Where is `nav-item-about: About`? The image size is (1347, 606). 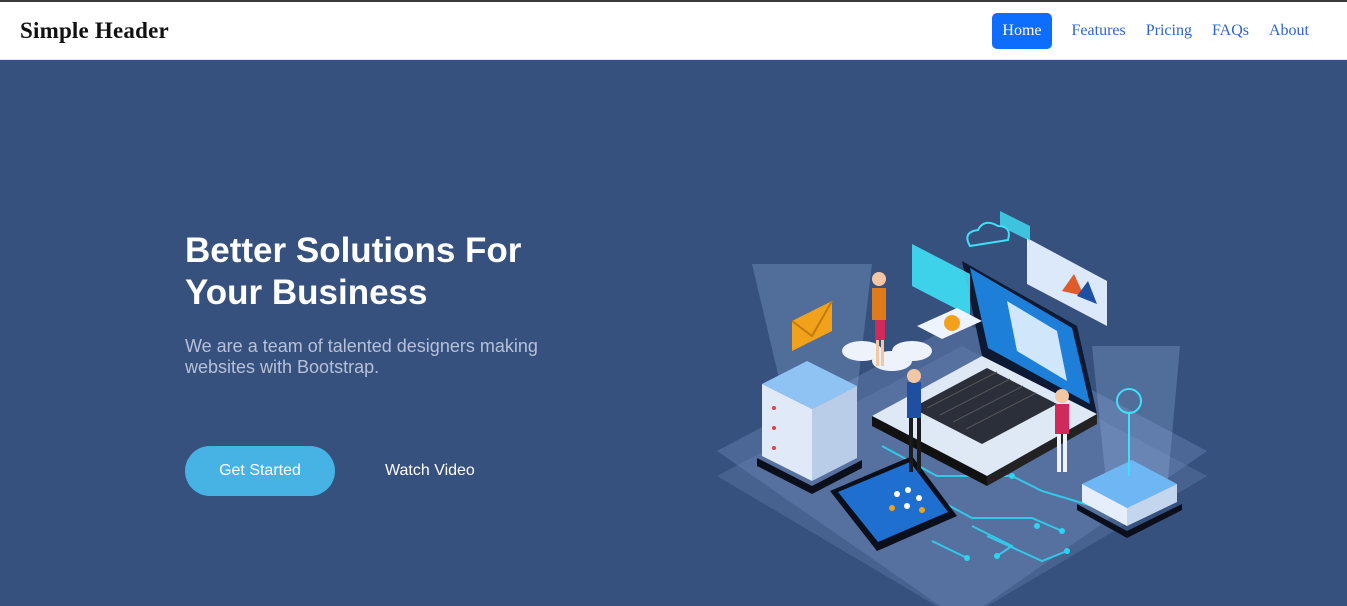 nav-item-about: About is located at coordinates (1289, 31).